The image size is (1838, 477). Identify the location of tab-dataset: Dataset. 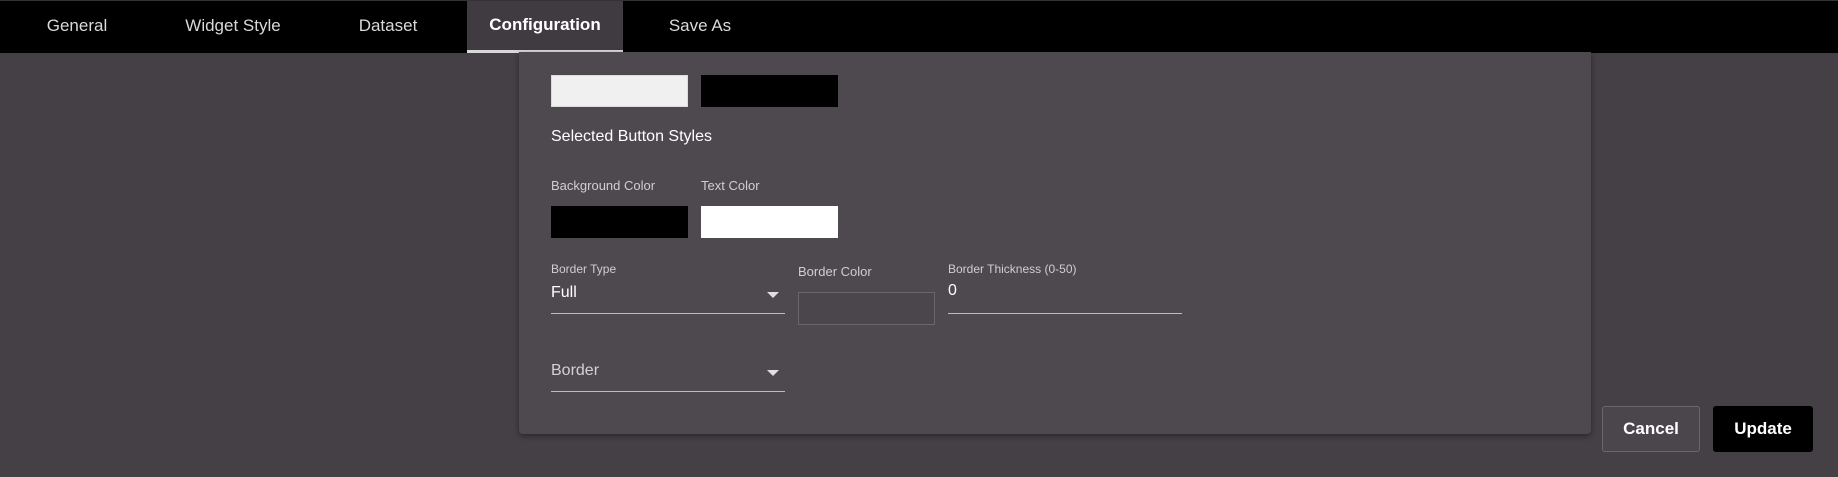
(388, 27).